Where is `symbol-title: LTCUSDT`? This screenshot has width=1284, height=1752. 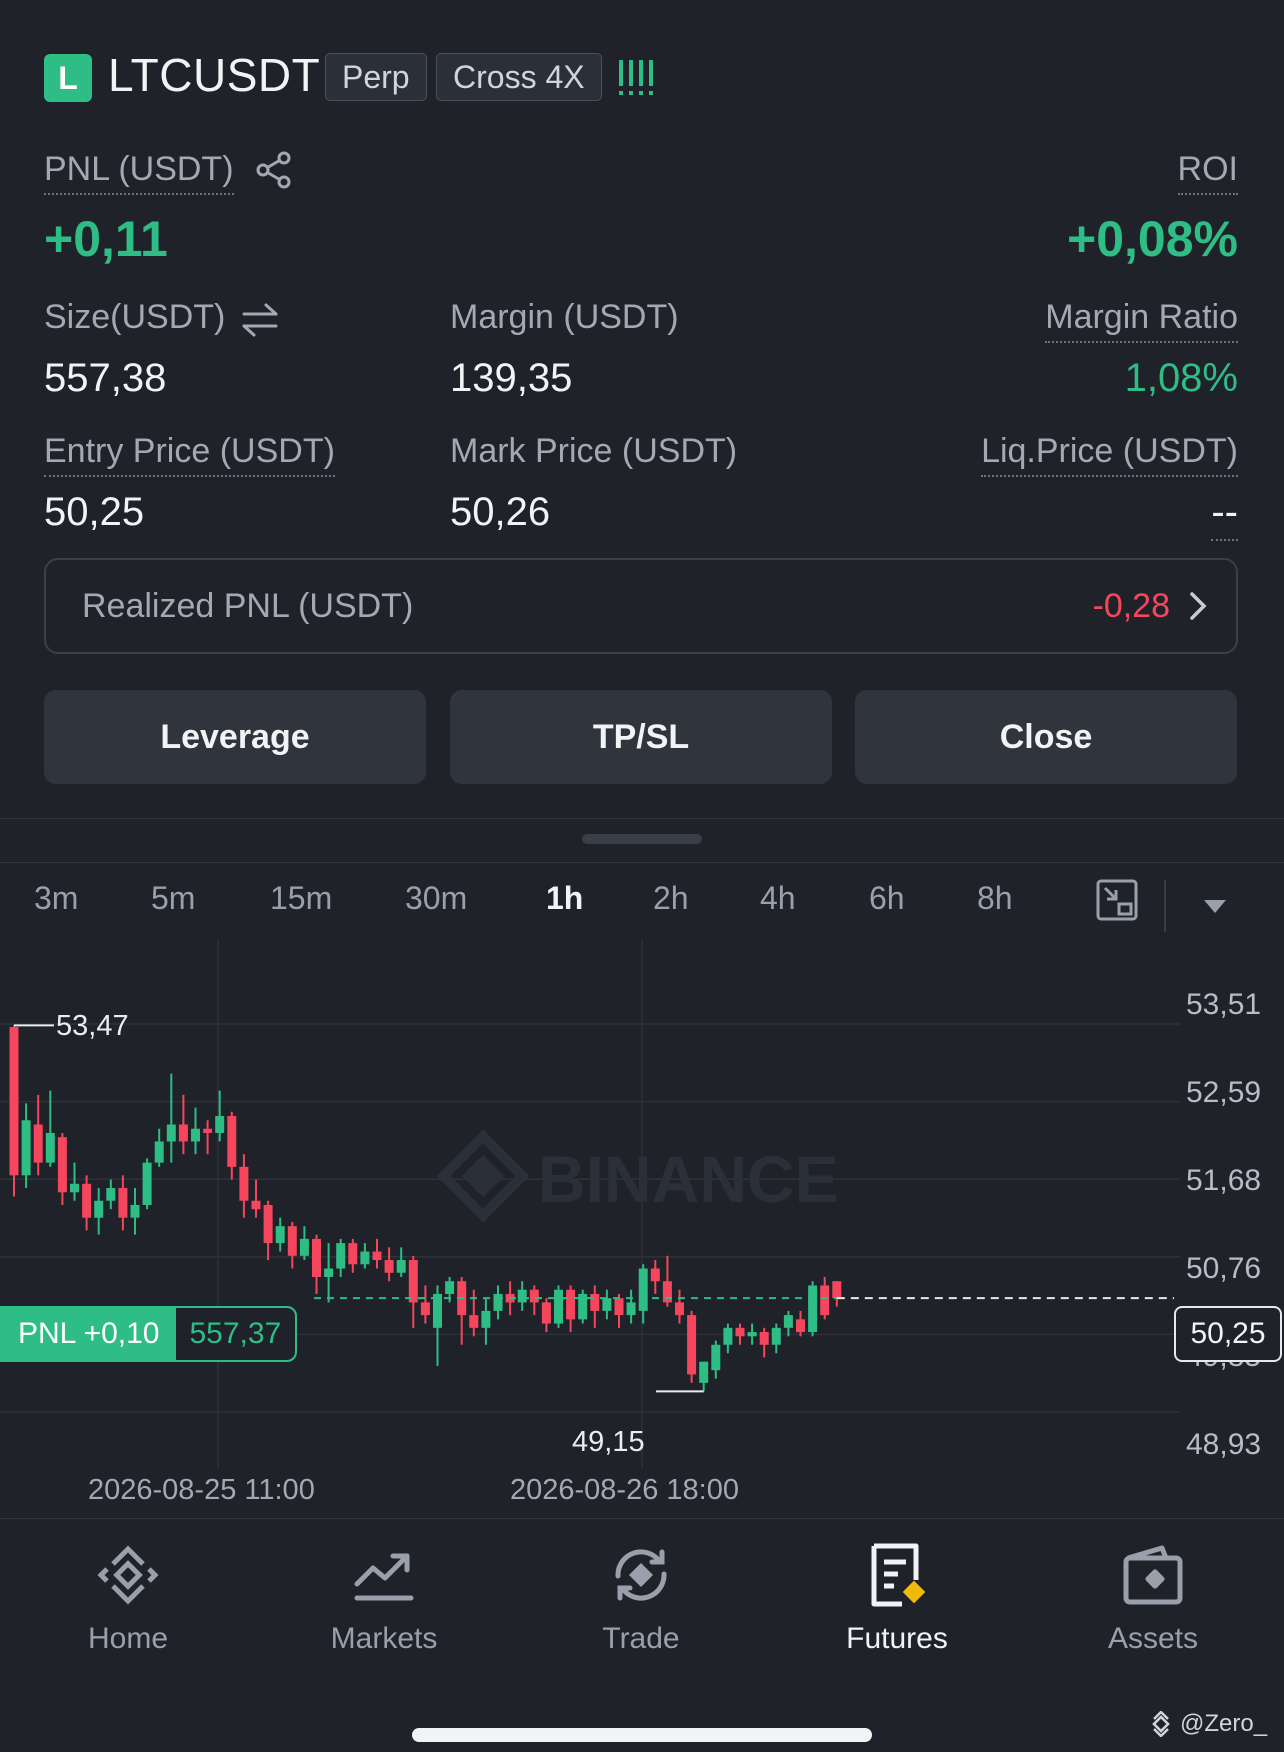 symbol-title: LTCUSDT is located at coordinates (214, 75).